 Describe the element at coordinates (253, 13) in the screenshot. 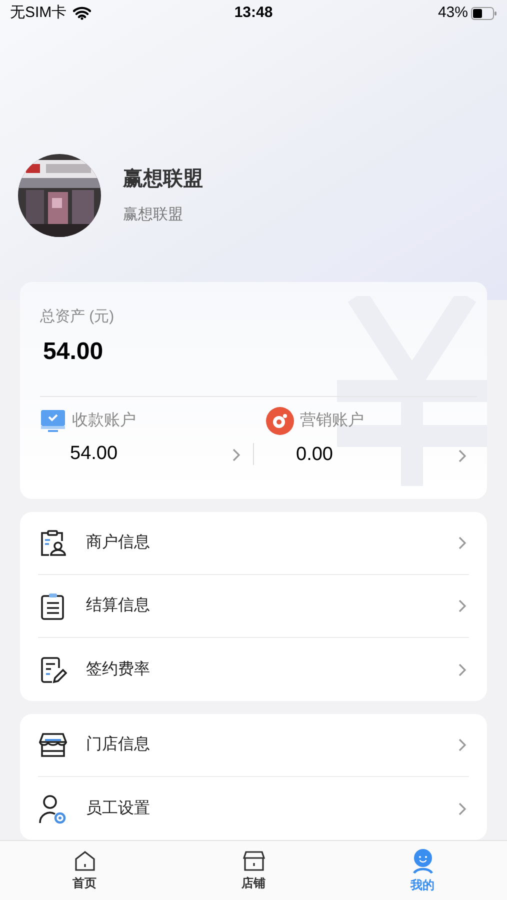

I see `clock-text: 13:48` at that location.